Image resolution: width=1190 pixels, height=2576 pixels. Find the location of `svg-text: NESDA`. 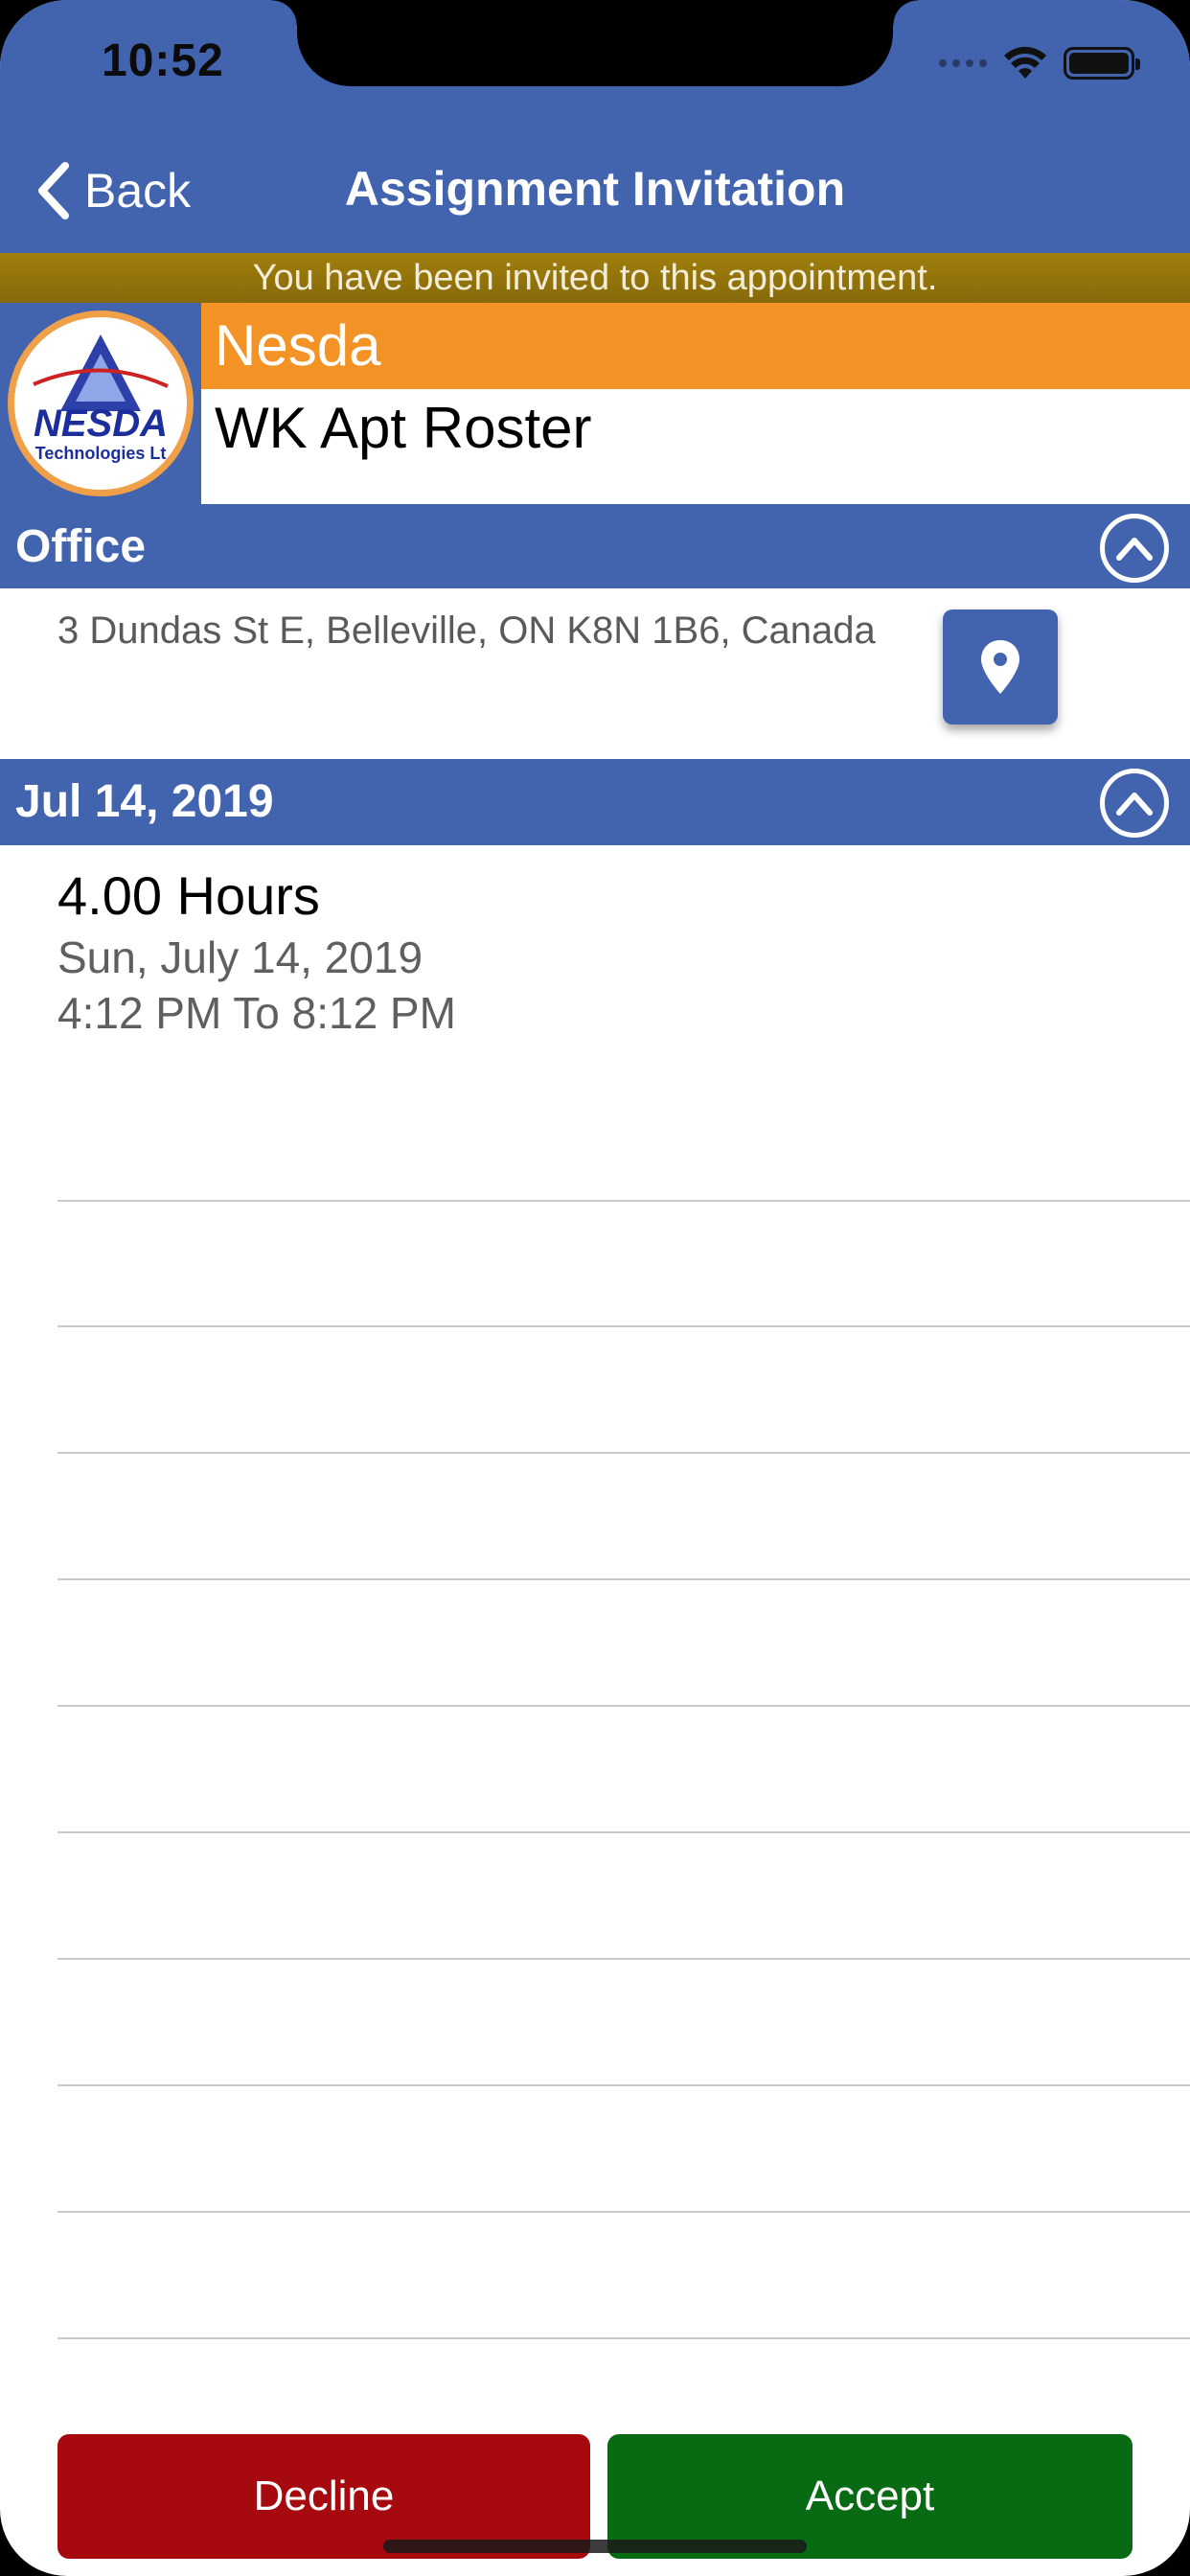

svg-text: NESDA is located at coordinates (101, 423).